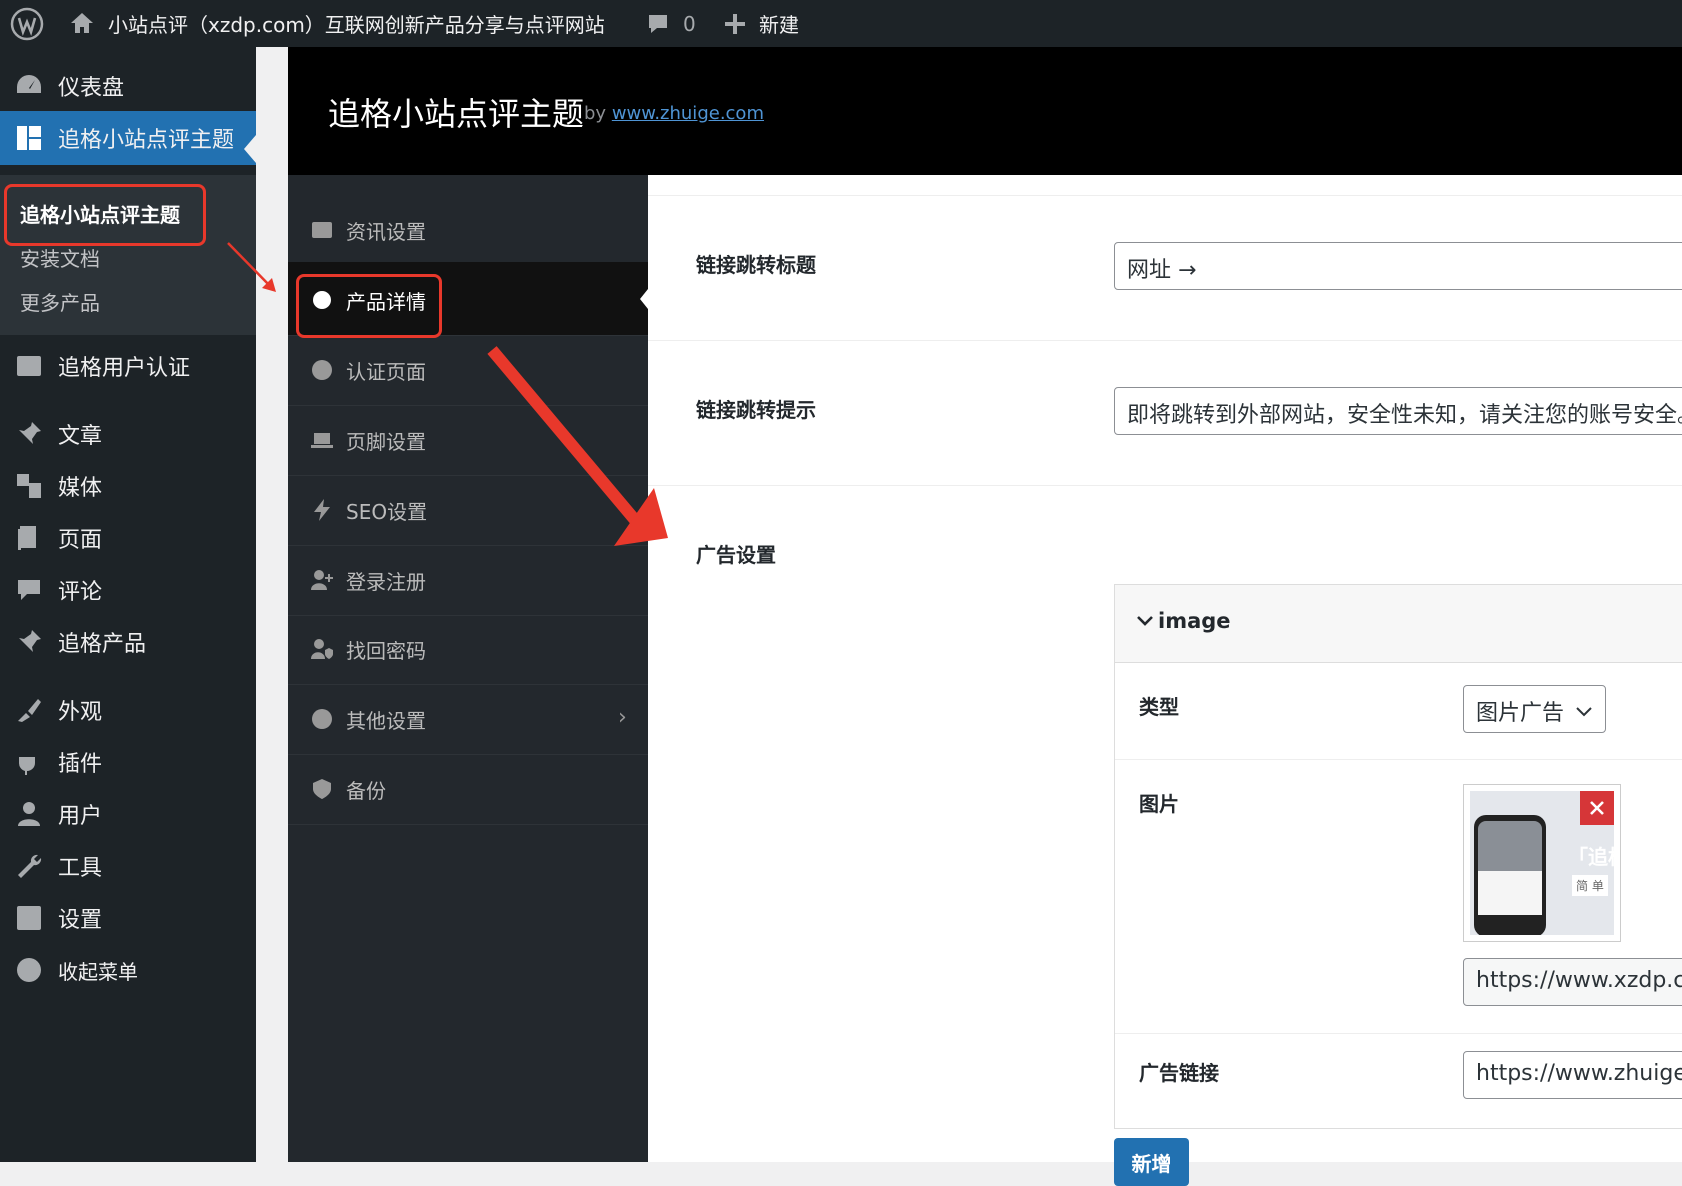 The width and height of the screenshot is (1682, 1186). What do you see at coordinates (563, 435) in the screenshot?
I see `large-arrow-line` at bounding box center [563, 435].